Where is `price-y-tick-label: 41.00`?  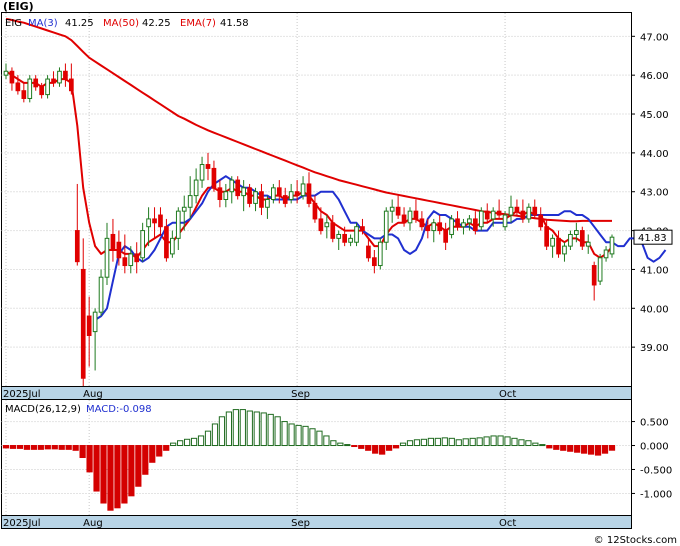 price-y-tick-label: 41.00 is located at coordinates (654, 270).